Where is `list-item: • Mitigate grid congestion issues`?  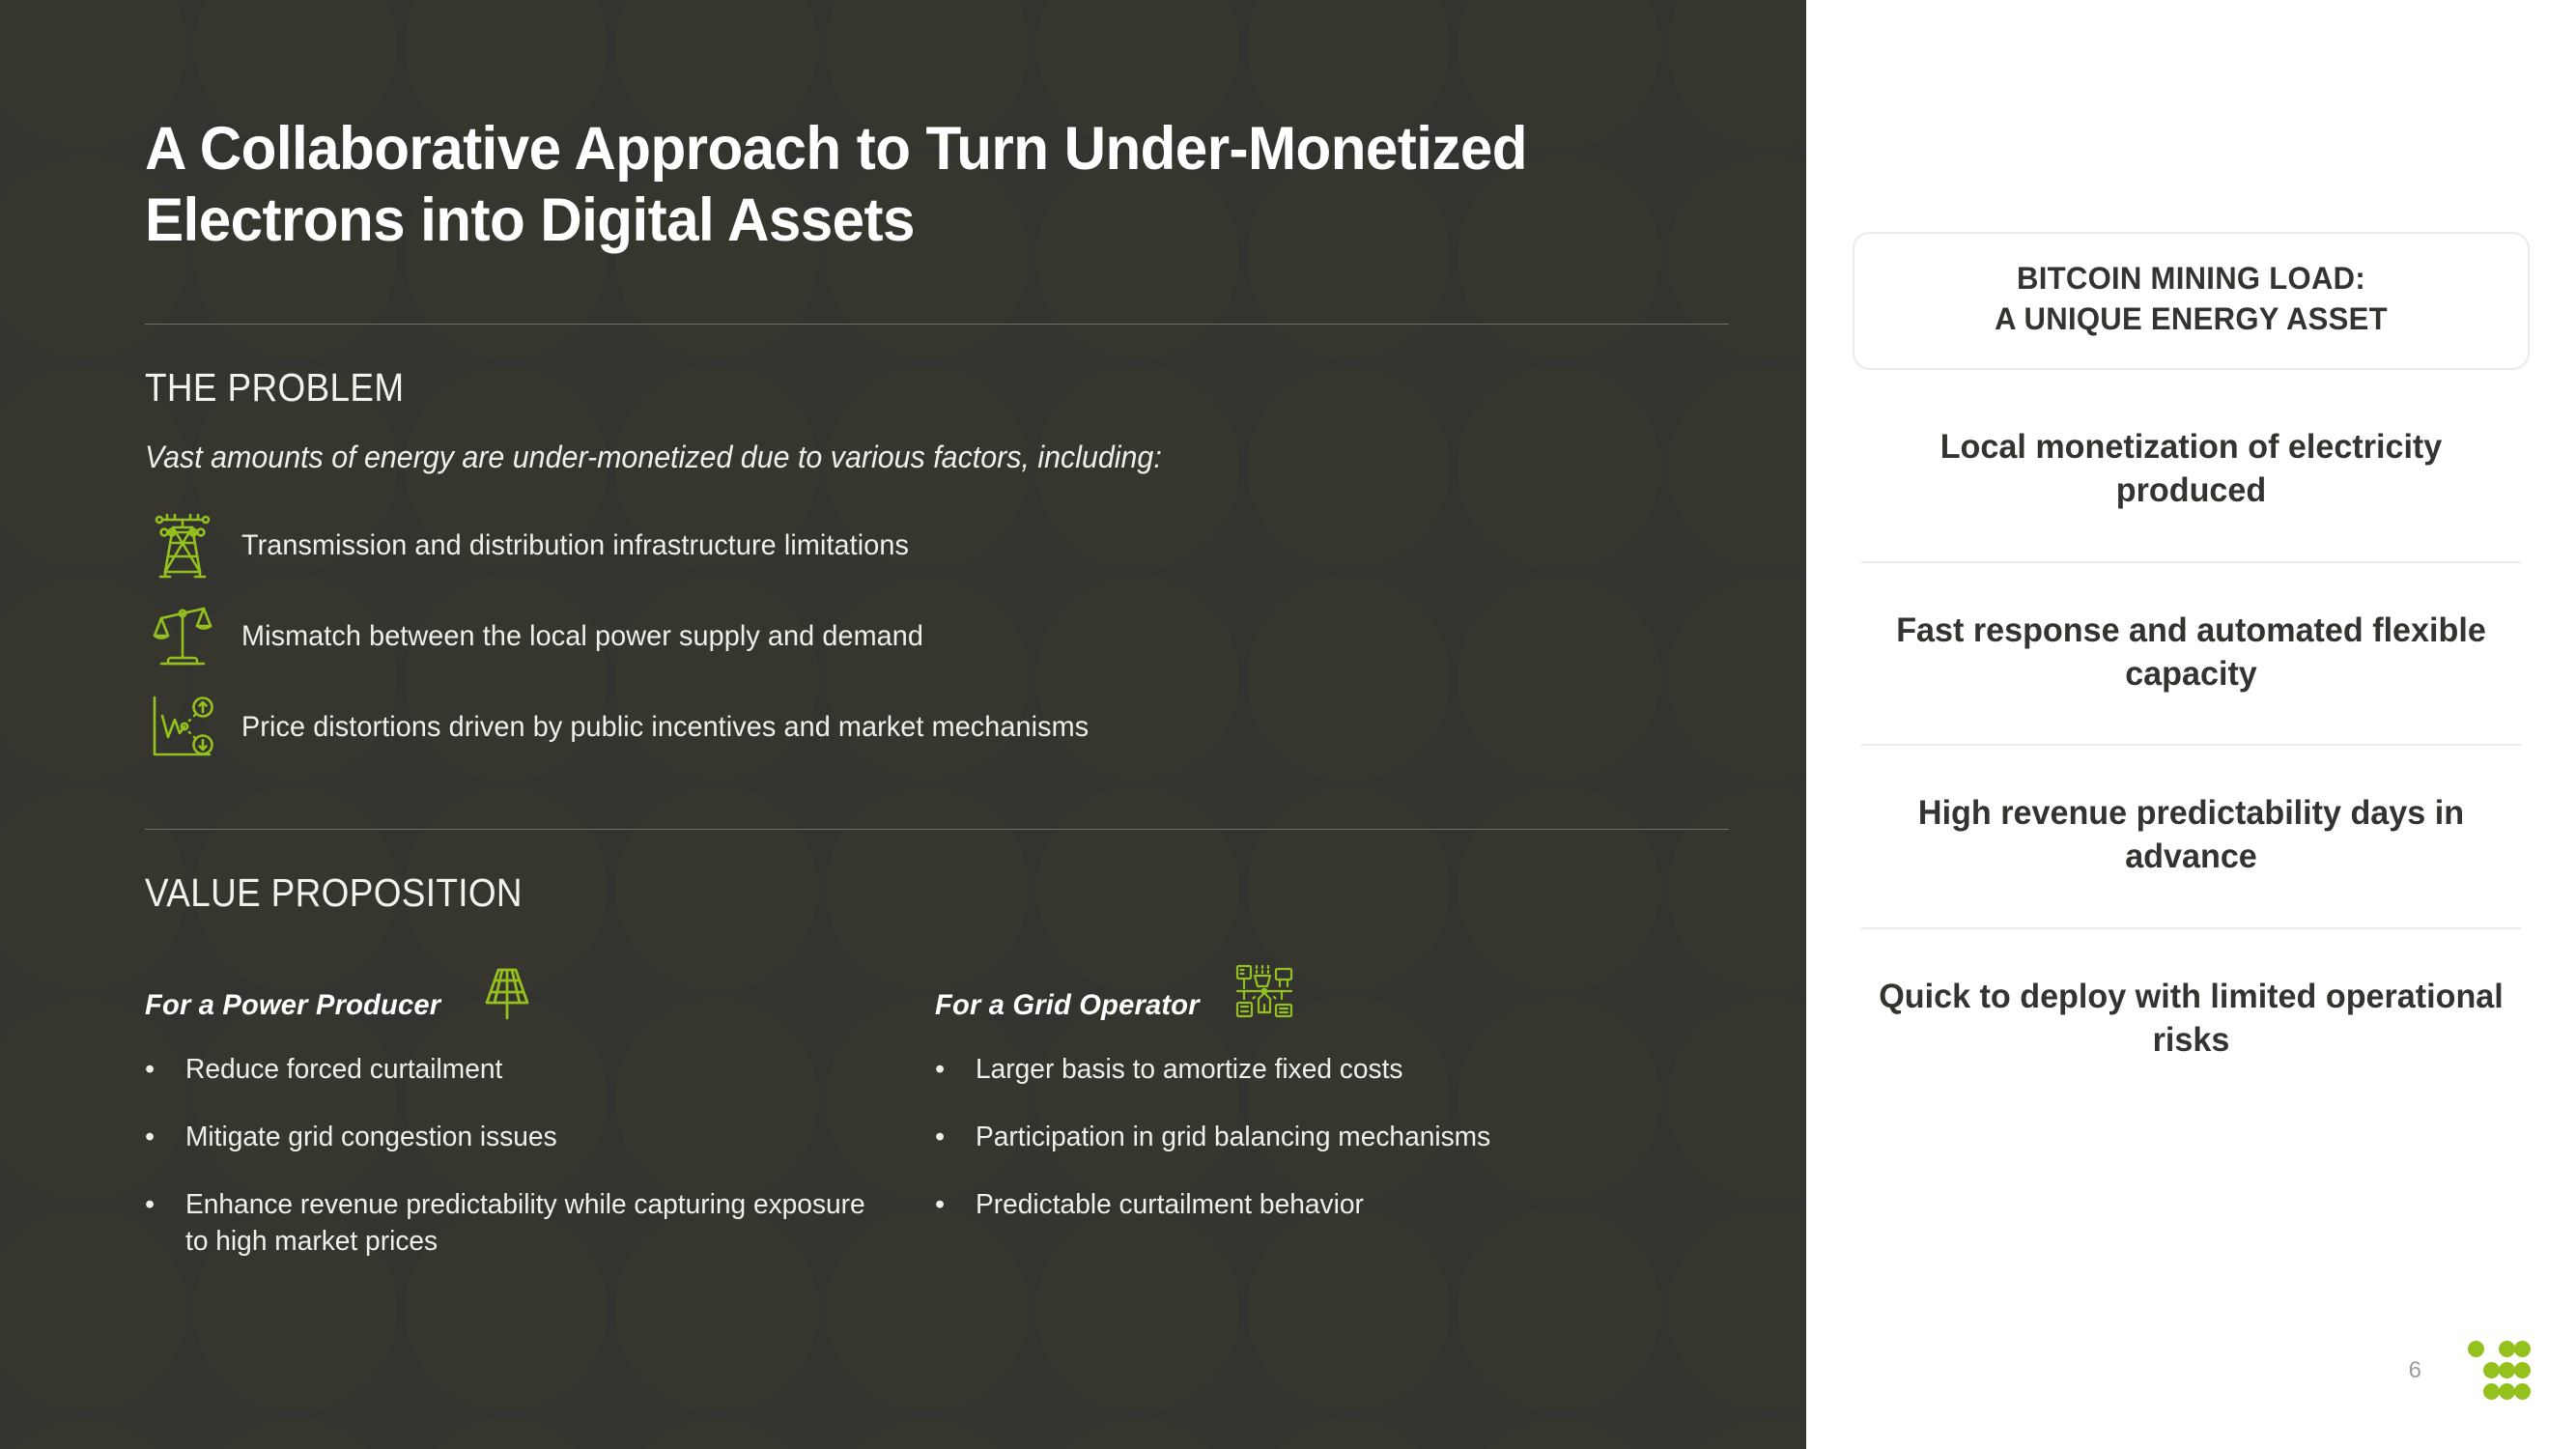 list-item: • Mitigate grid congestion issues is located at coordinates (517, 1137).